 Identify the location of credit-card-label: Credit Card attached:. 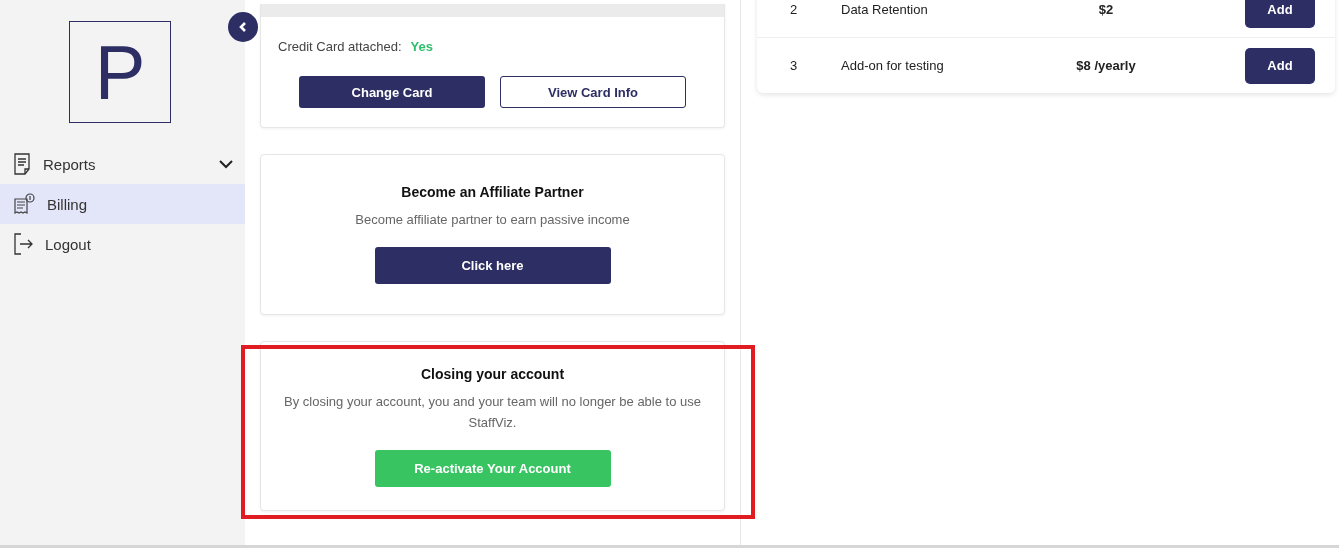
(340, 46).